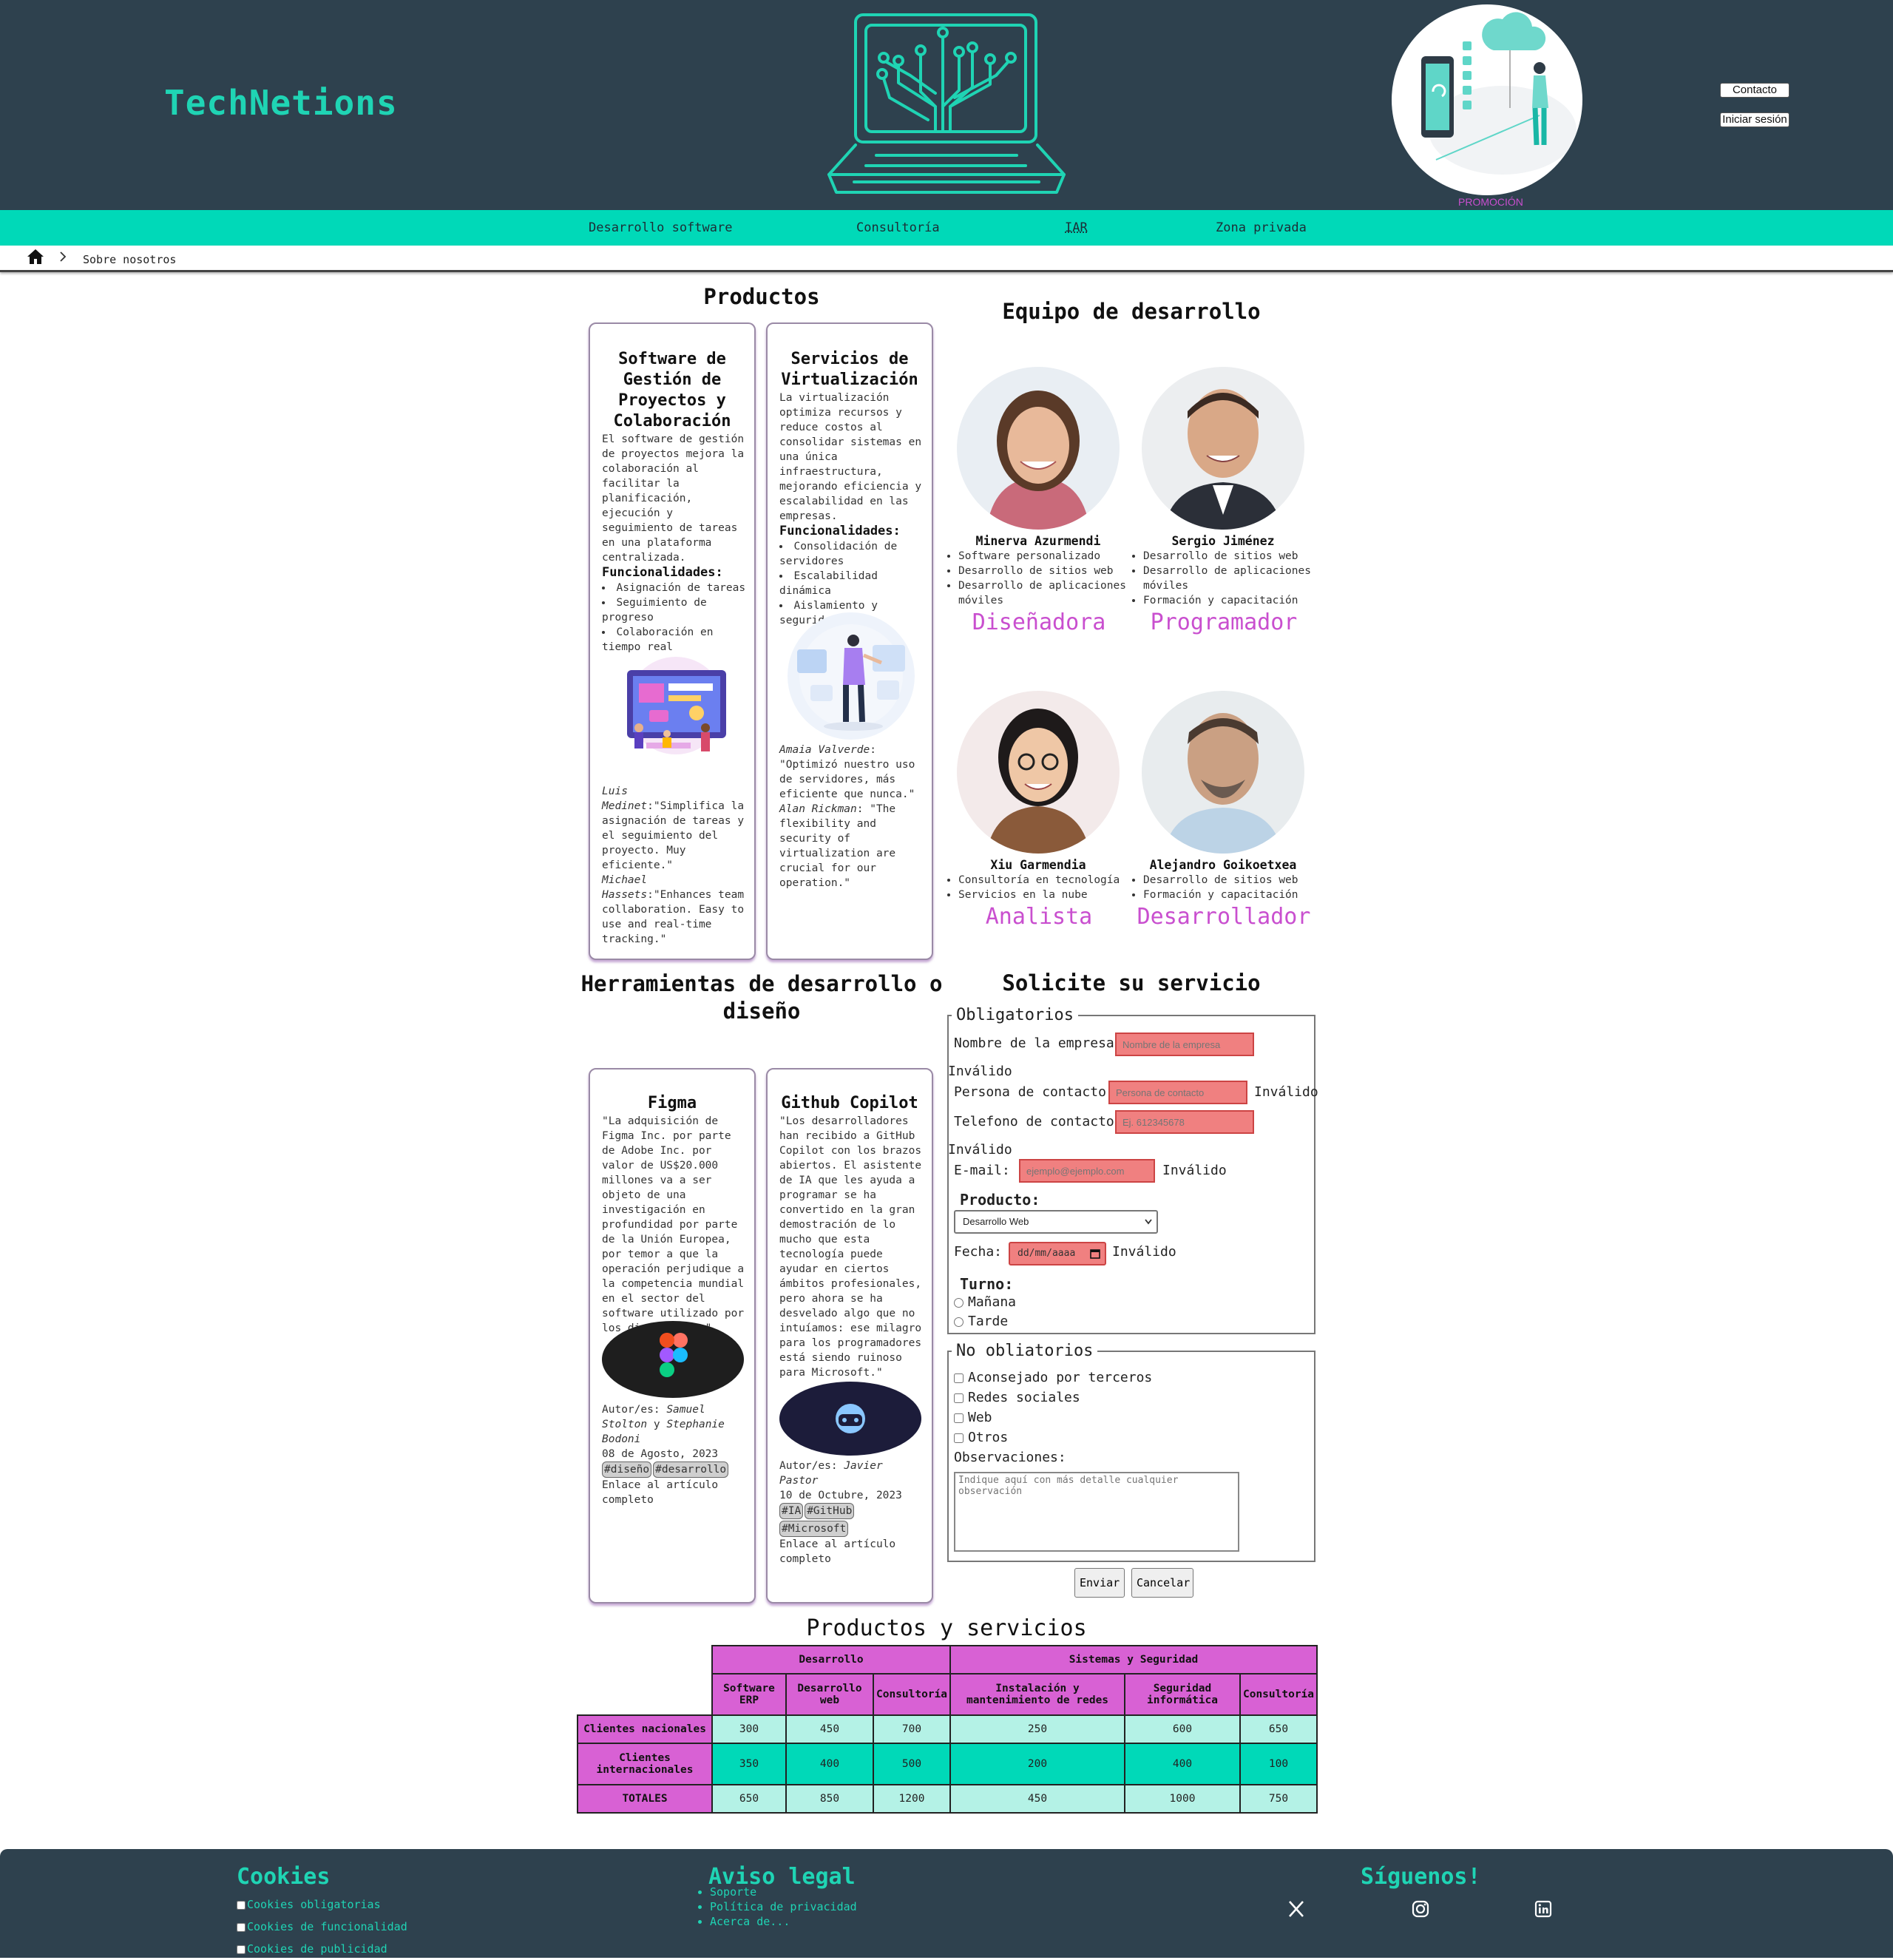  What do you see at coordinates (1162, 1583) in the screenshot?
I see `cancel-button: Cancelar` at bounding box center [1162, 1583].